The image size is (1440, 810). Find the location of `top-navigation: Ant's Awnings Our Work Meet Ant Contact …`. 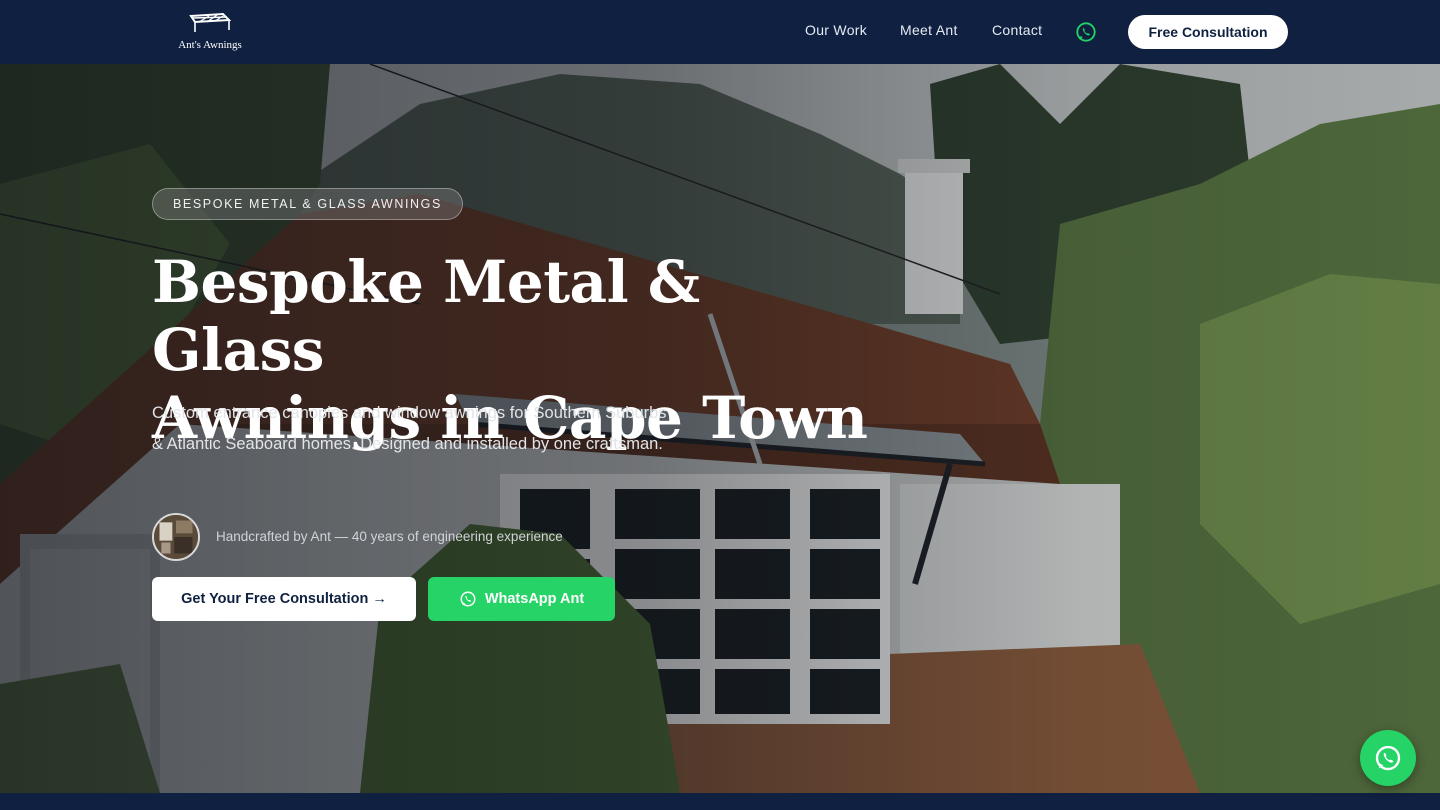

top-navigation: Ant's Awnings Our Work Meet Ant Contact … is located at coordinates (720, 32).